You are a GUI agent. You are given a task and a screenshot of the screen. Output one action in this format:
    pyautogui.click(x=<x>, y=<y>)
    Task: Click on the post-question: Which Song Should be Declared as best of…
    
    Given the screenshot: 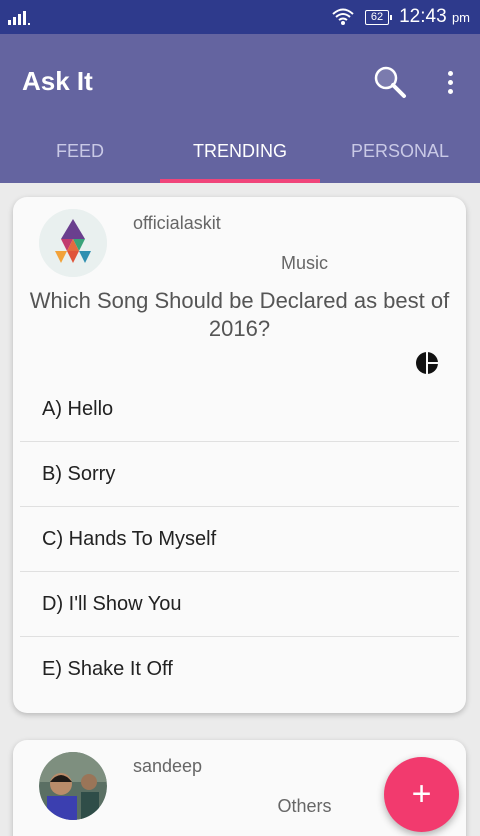 What is the action you would take?
    pyautogui.click(x=239, y=314)
    